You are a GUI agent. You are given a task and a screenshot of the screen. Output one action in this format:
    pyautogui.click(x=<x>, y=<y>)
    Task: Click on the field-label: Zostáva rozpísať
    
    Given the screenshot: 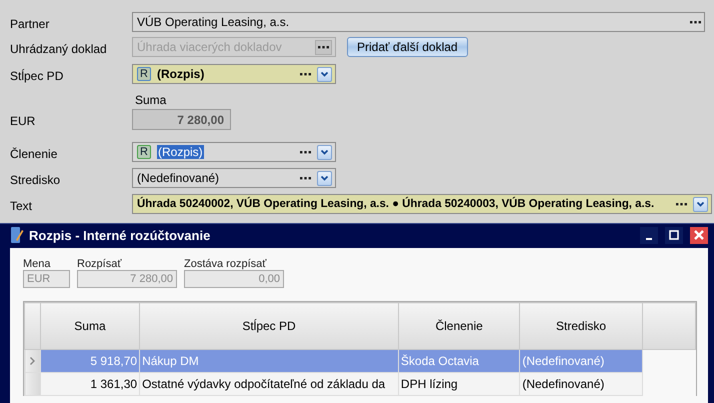 What is the action you would take?
    pyautogui.click(x=226, y=264)
    